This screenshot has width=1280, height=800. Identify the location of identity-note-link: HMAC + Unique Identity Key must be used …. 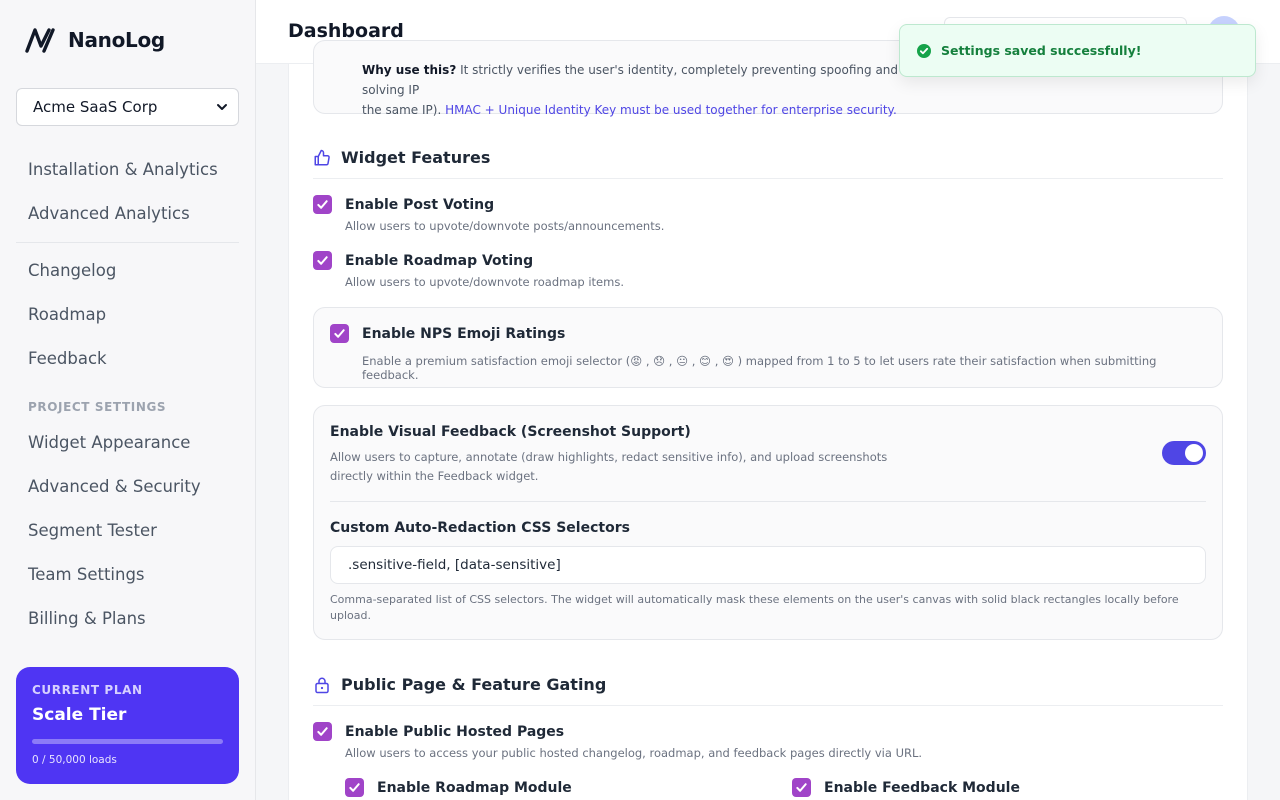
(671, 110).